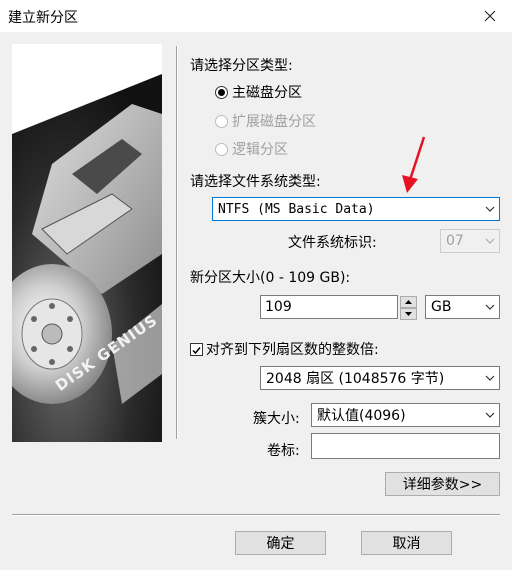  Describe the element at coordinates (221, 92) in the screenshot. I see `radio-button-checked` at that location.